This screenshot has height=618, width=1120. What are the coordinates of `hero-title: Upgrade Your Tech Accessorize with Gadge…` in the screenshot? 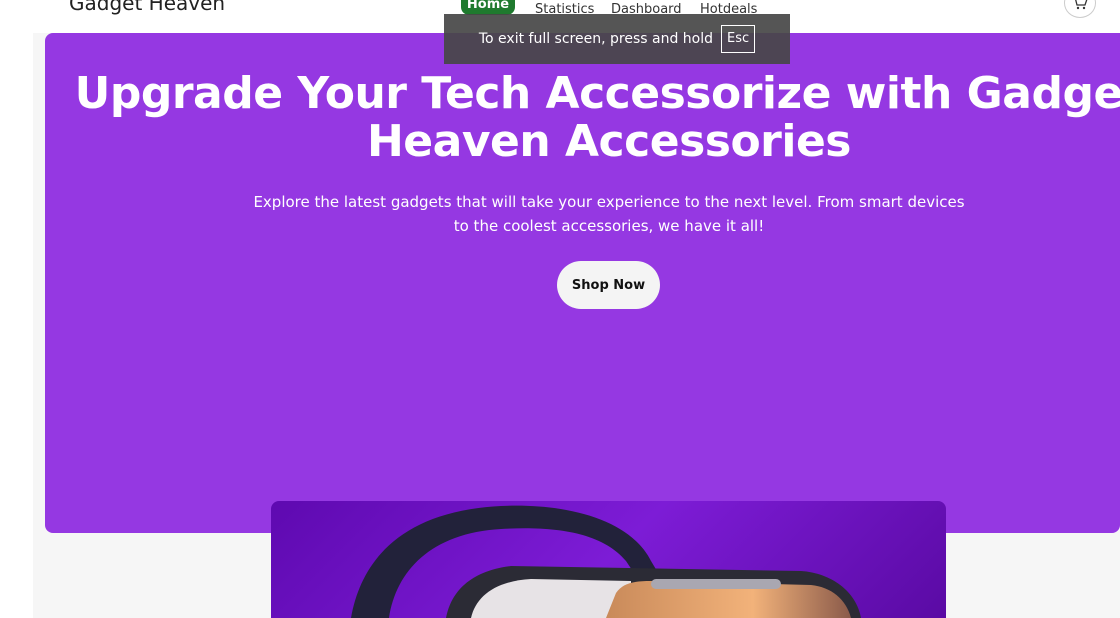 It's located at (597, 117).